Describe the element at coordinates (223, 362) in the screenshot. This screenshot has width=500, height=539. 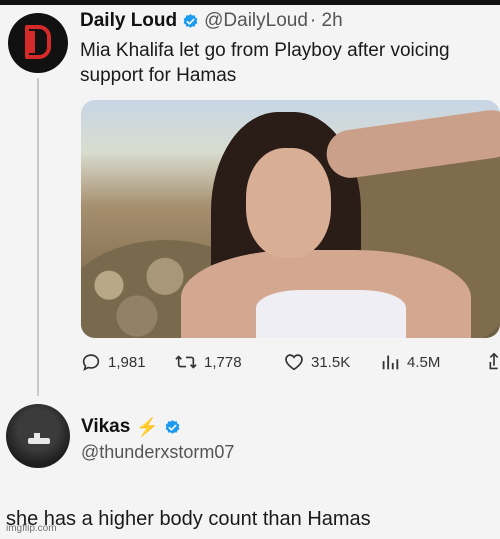
I see `repost-count: 1,778` at that location.